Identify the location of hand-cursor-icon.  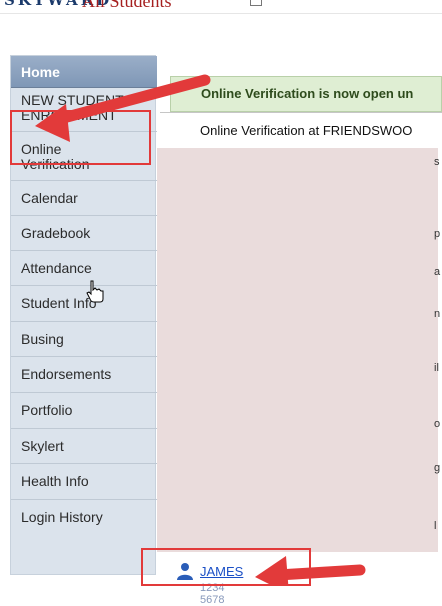
(95, 291).